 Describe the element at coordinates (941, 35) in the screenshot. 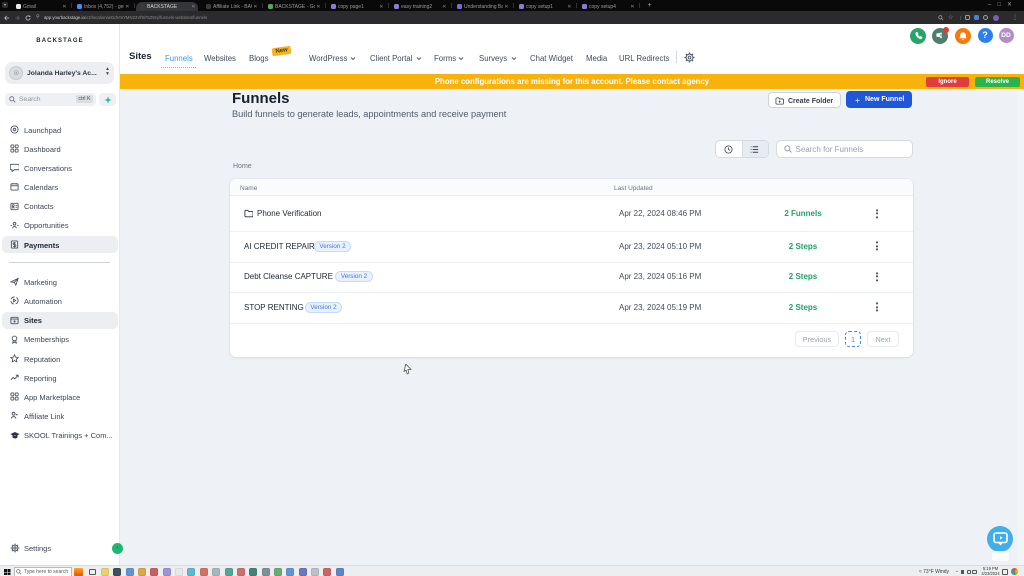

I see `svg-text: R` at that location.